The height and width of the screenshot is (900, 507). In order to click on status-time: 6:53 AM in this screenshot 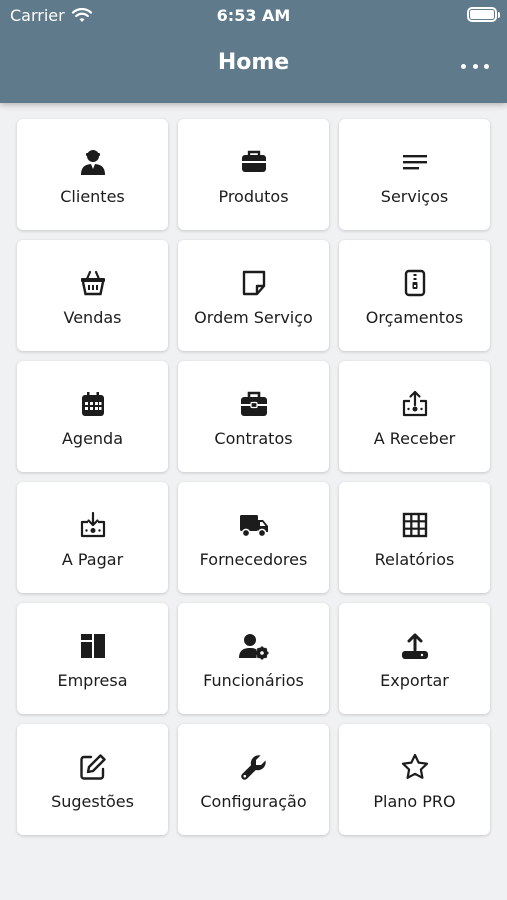, I will do `click(253, 15)`.